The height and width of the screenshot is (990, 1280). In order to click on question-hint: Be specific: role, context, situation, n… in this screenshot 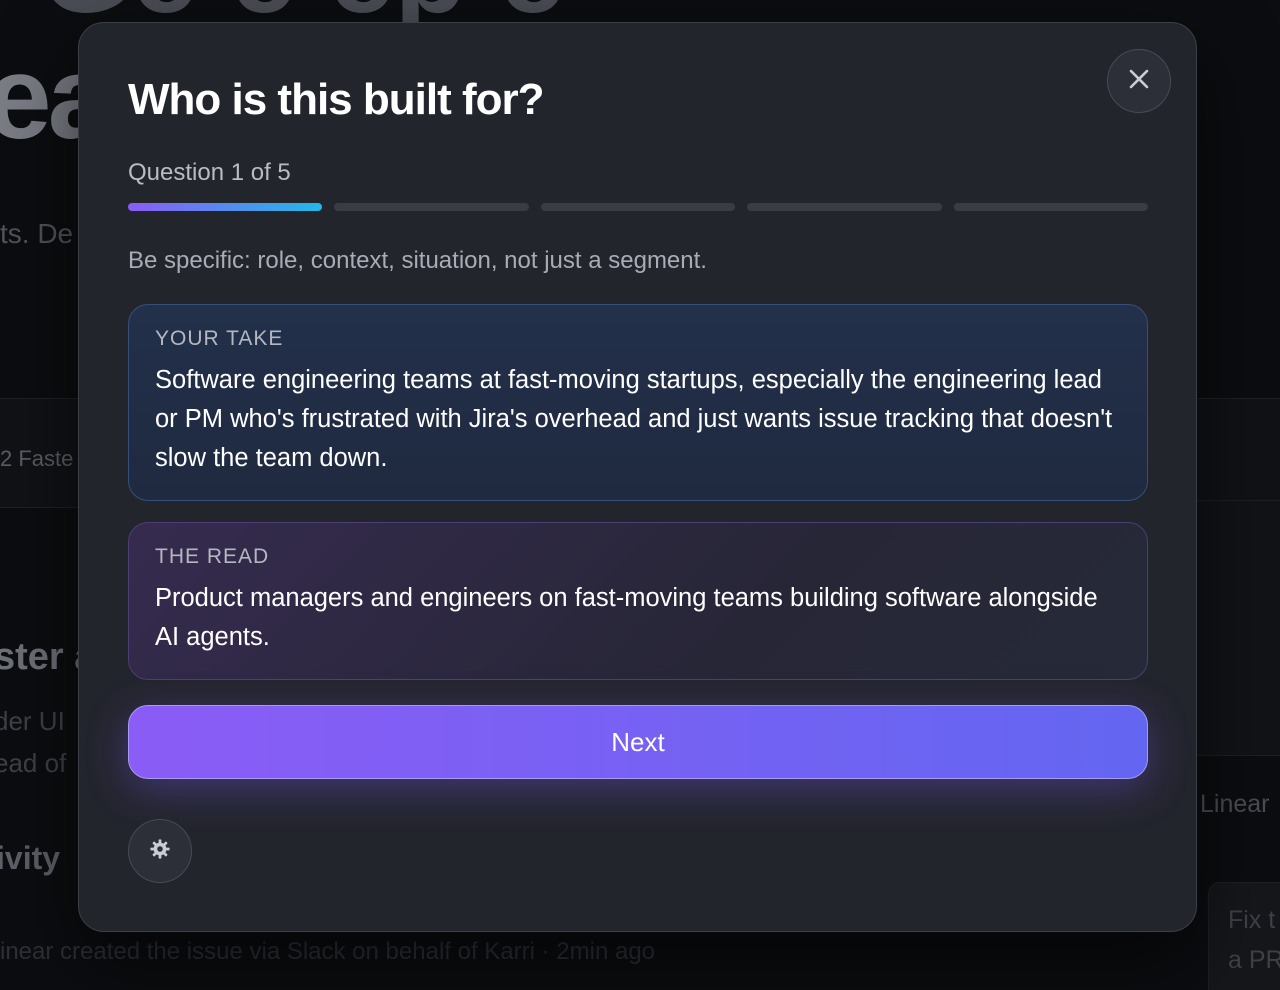, I will do `click(417, 260)`.